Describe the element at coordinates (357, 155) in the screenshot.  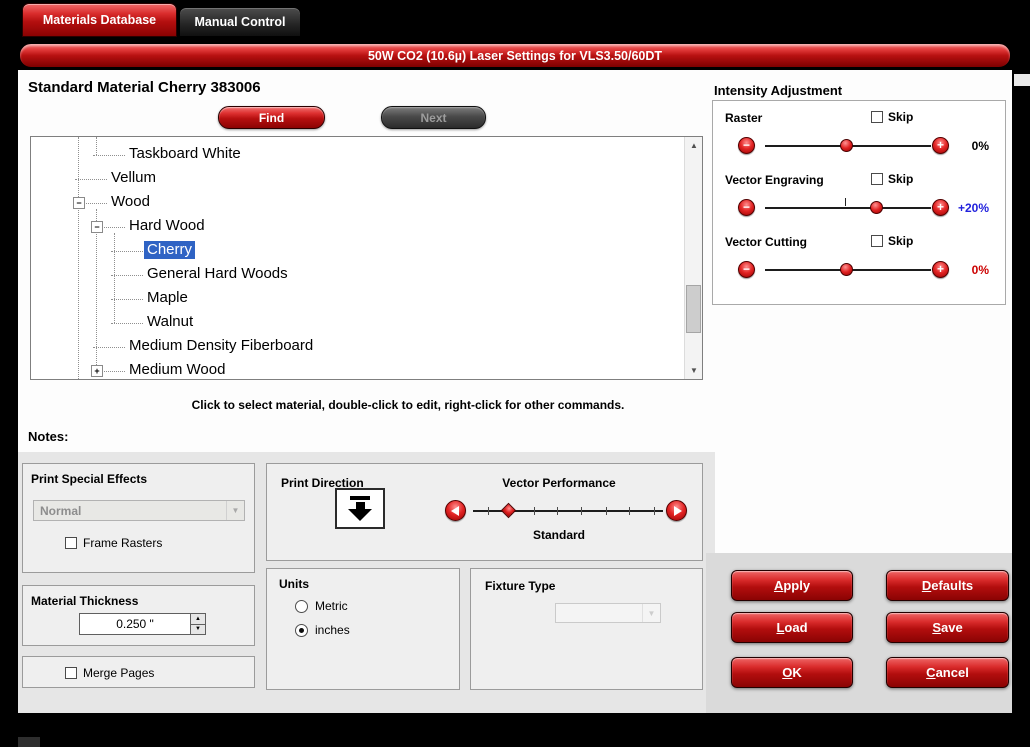
I see `tree-item: Taskboard White` at that location.